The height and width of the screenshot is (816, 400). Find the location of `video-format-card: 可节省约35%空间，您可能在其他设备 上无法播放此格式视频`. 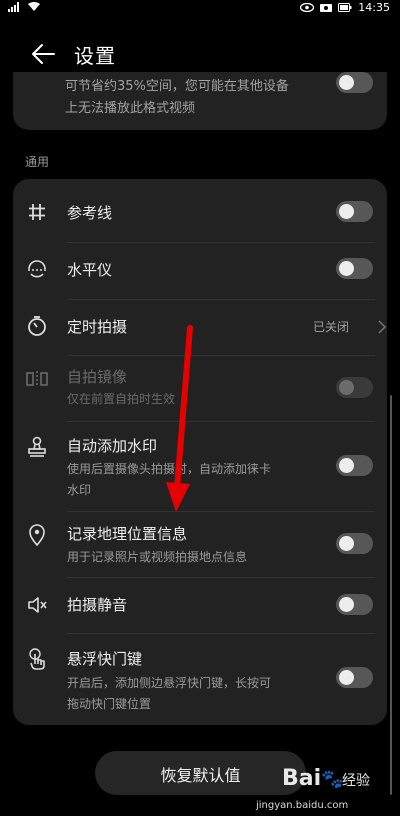

video-format-card: 可节省约35%空间，您可能在其他设备 上无法播放此格式视频 is located at coordinates (200, 101).